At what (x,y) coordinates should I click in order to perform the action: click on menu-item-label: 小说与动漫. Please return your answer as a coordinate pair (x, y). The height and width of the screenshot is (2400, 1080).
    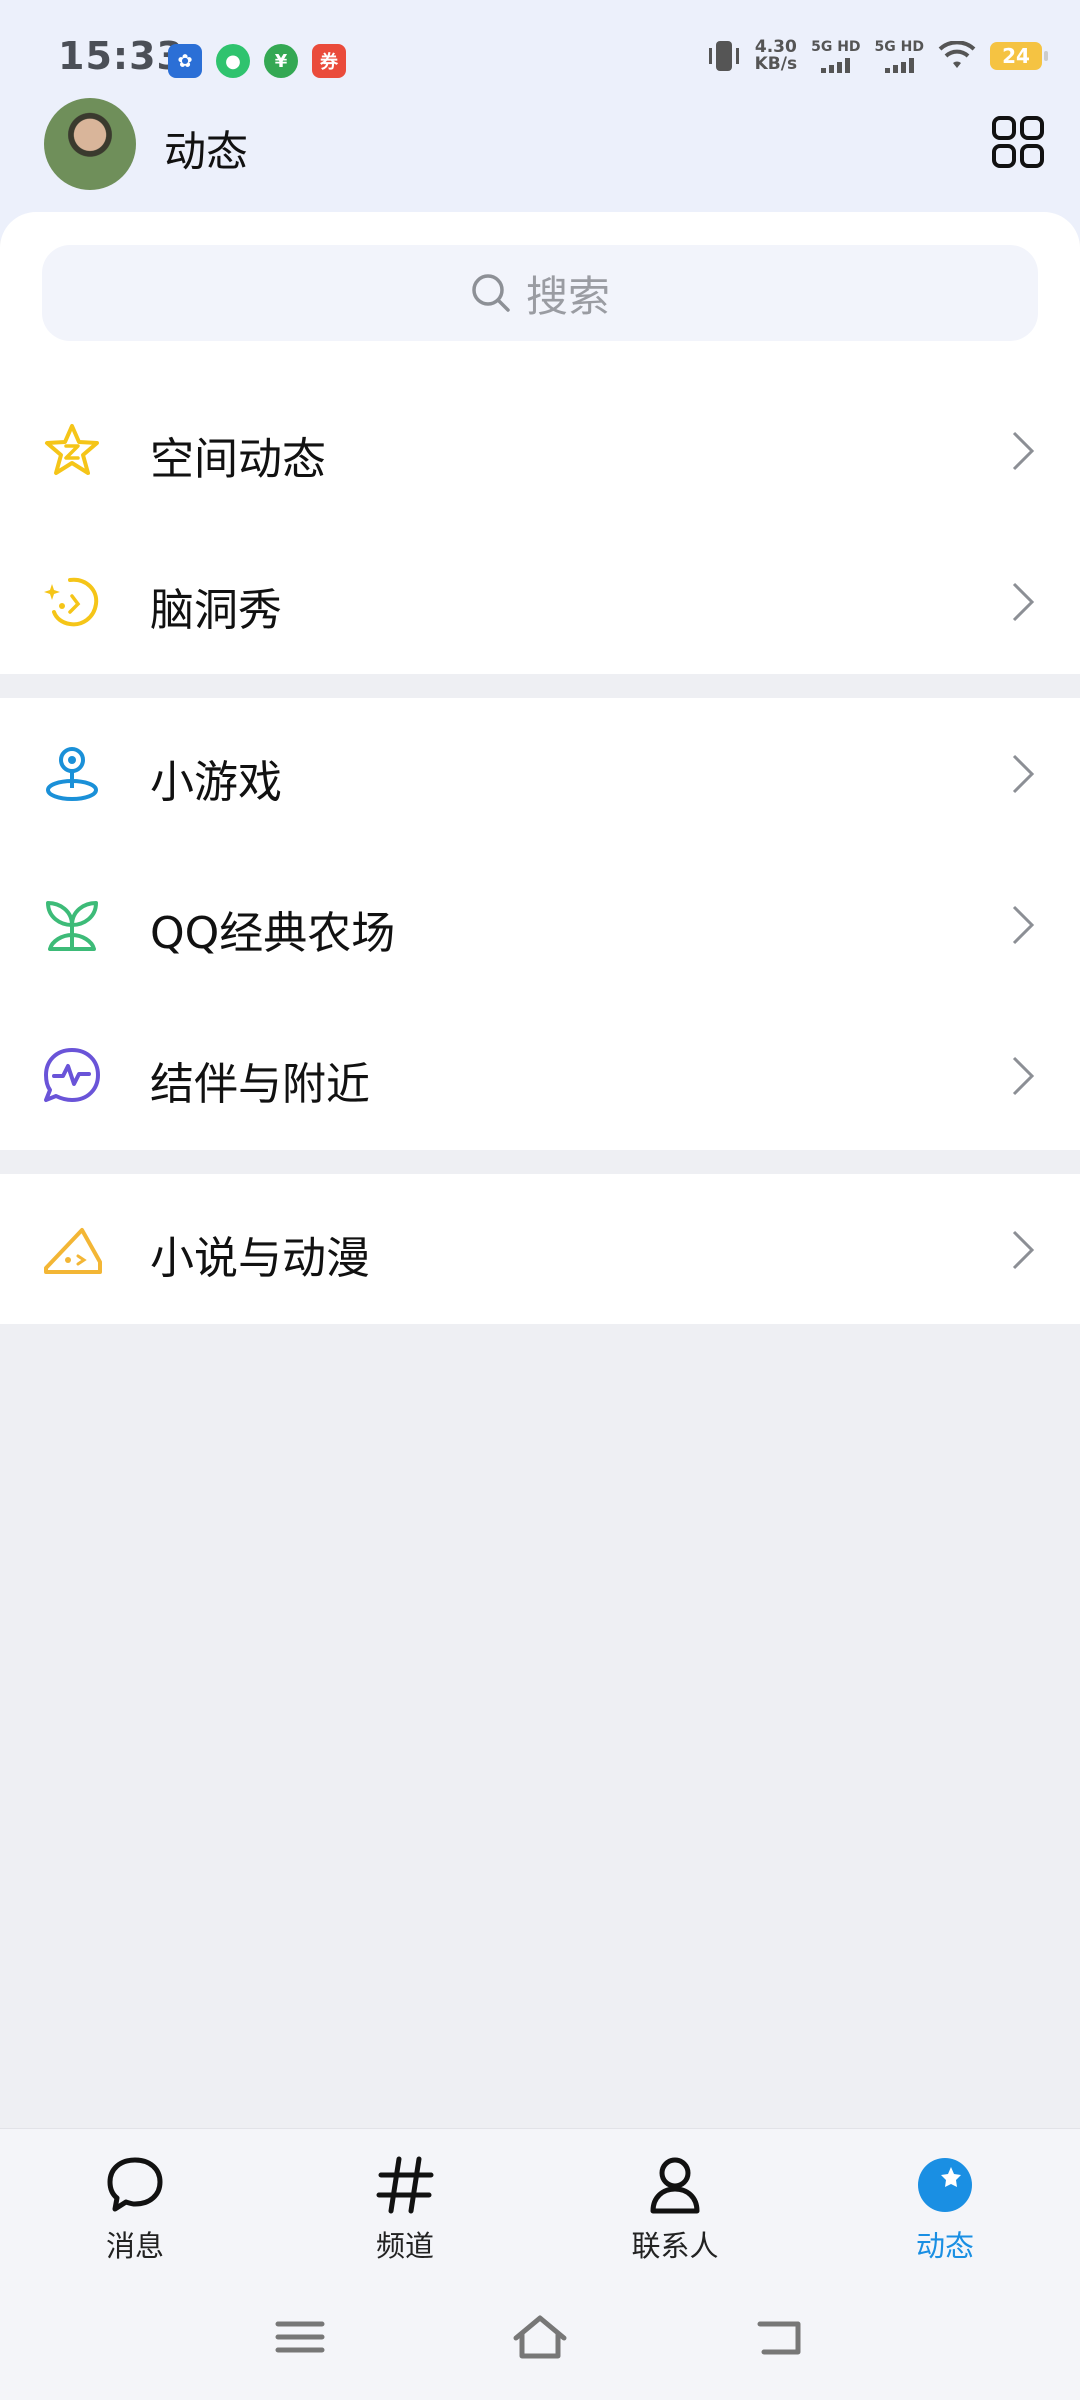
    Looking at the image, I should click on (260, 1258).